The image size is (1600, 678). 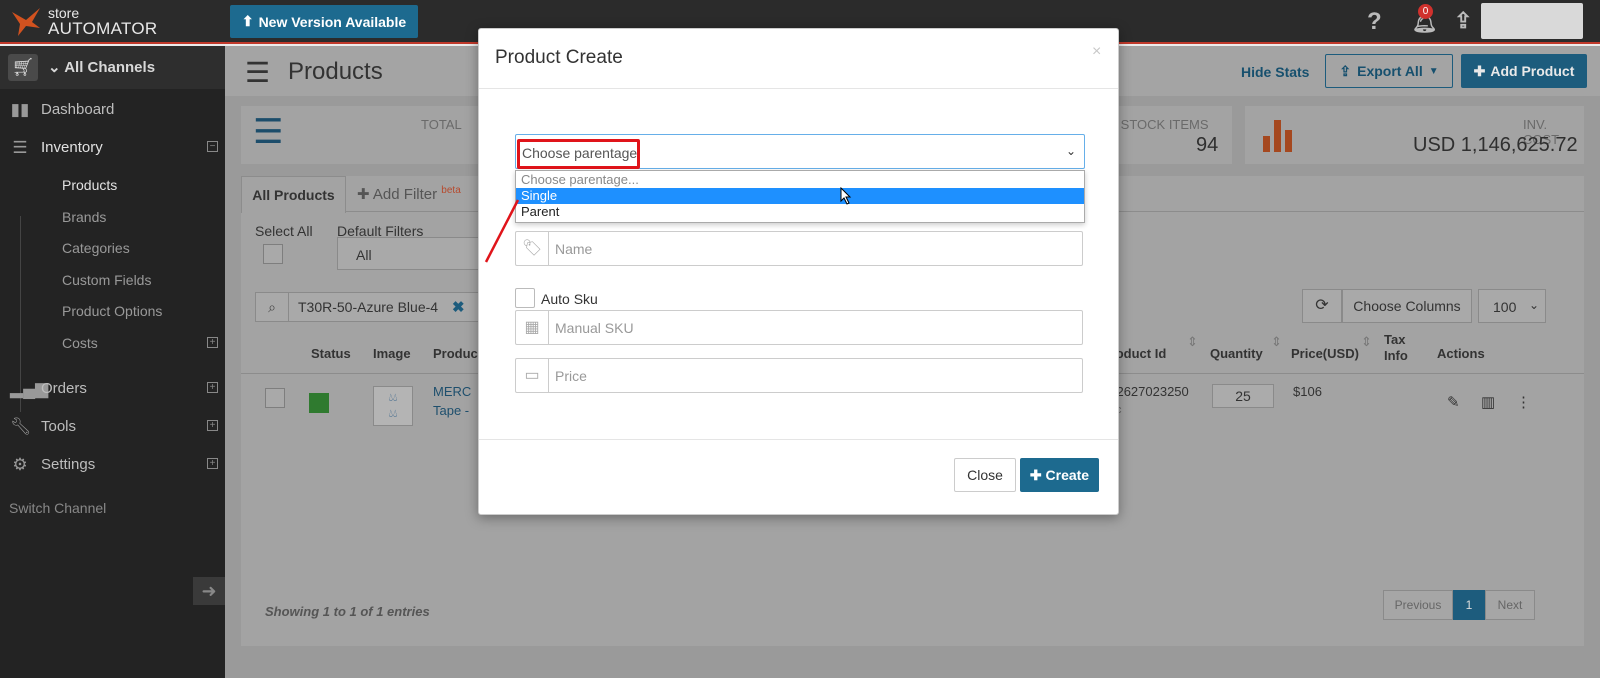 I want to click on stats-card-inv-cost: INV. COST USD 1,146,625.72, so click(x=1414, y=135).